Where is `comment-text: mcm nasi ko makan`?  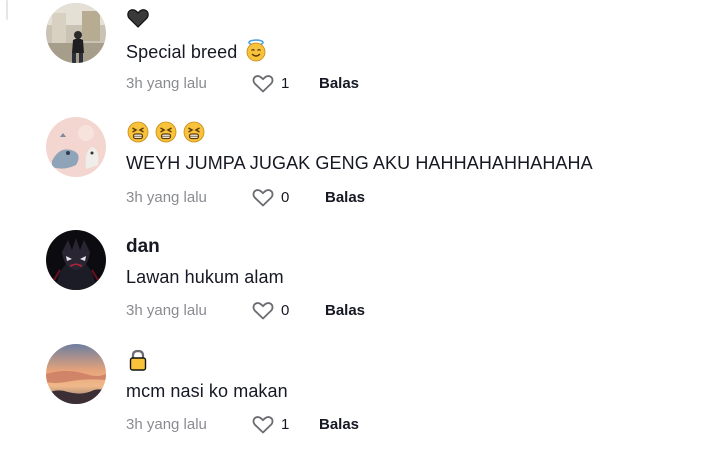 comment-text: mcm nasi ko makan is located at coordinates (207, 391).